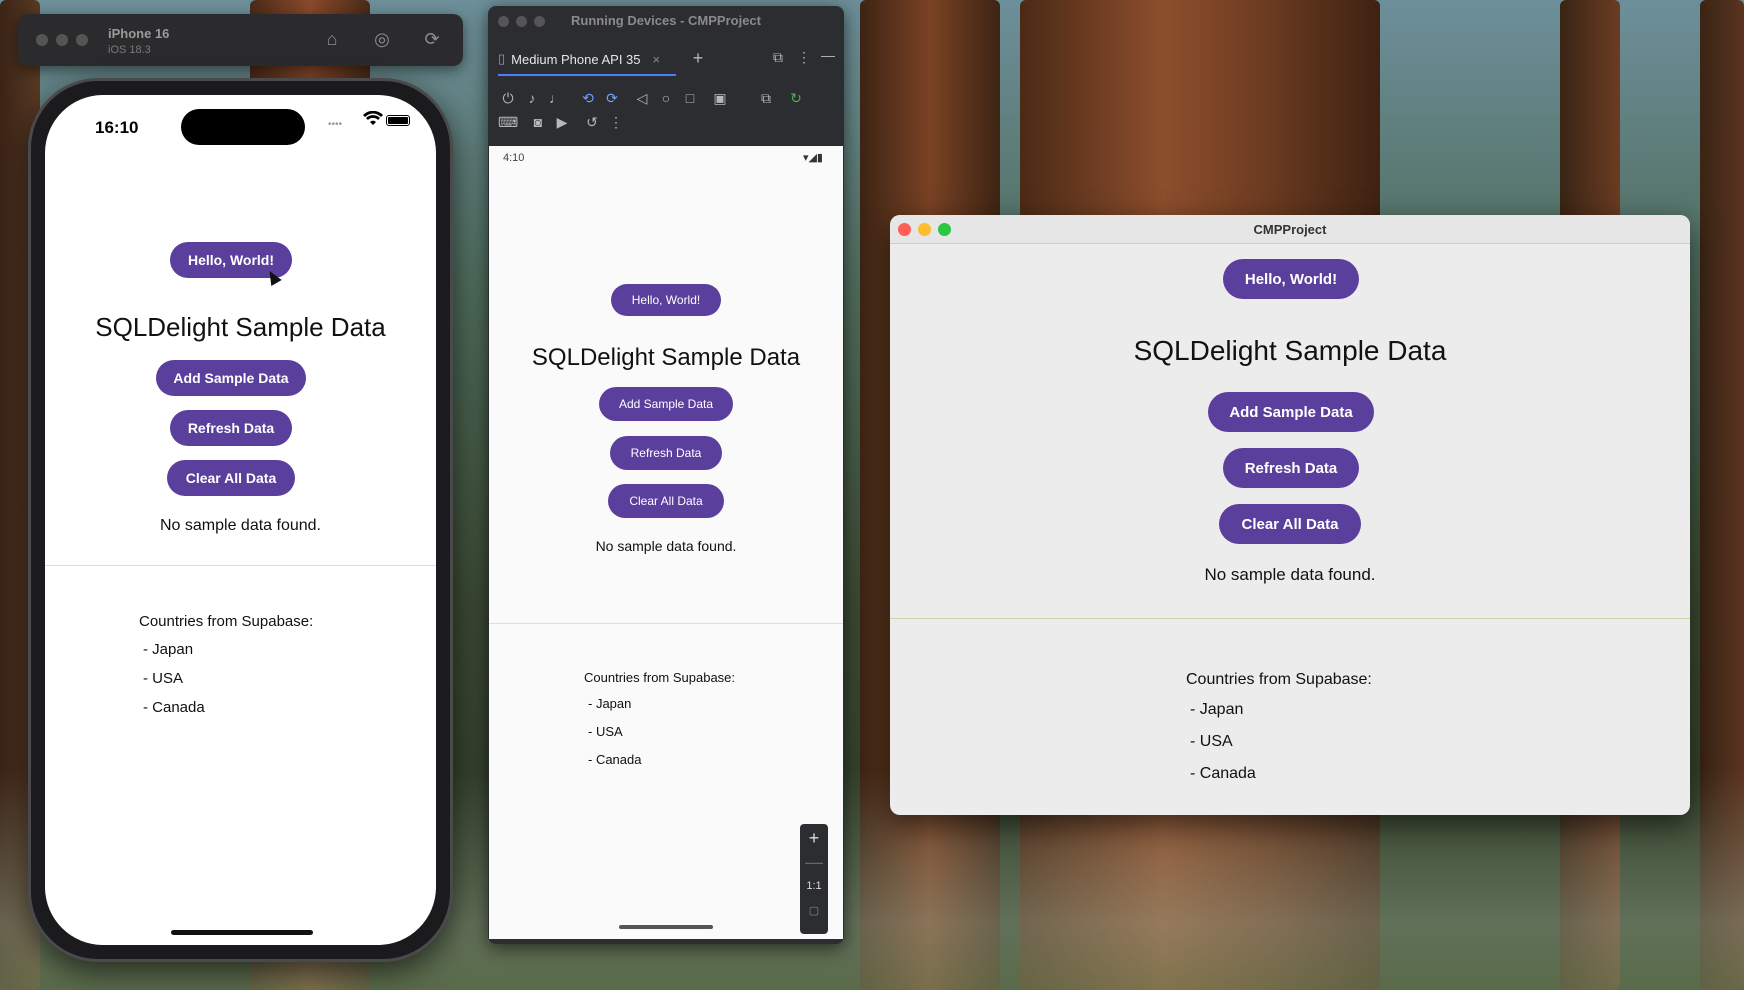 This screenshot has width=1744, height=990. I want to click on fit-screen-icon: ▢, so click(814, 911).